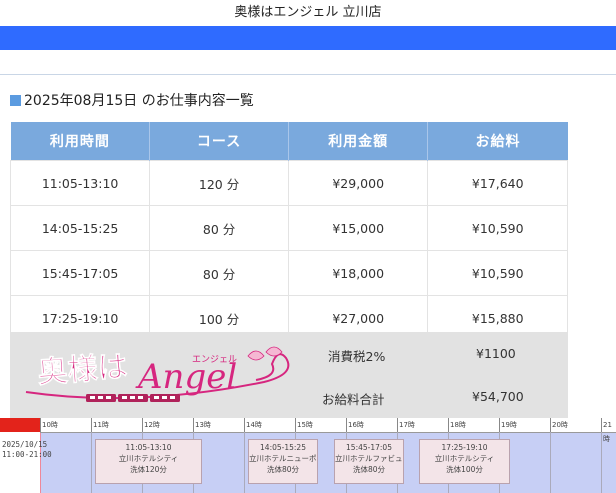 This screenshot has height=493, width=616. What do you see at coordinates (139, 101) in the screenshot?
I see `page-heading-text: 2025年08月15日 のお仕事内容一覧` at bounding box center [139, 101].